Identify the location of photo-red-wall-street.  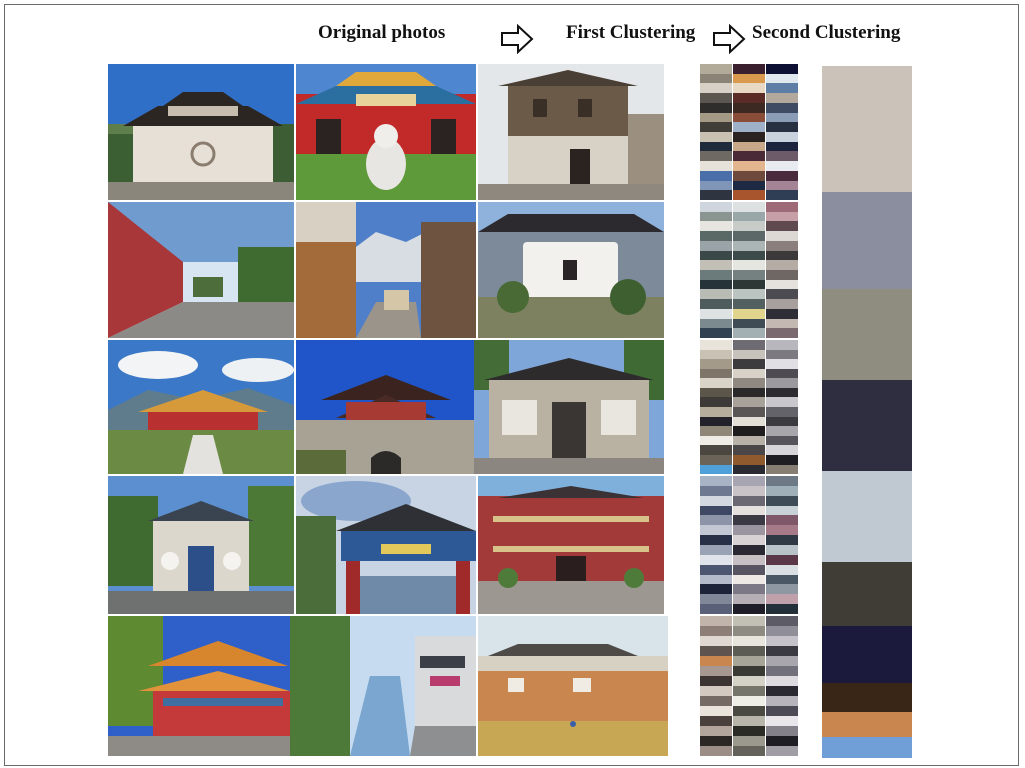
(201, 270).